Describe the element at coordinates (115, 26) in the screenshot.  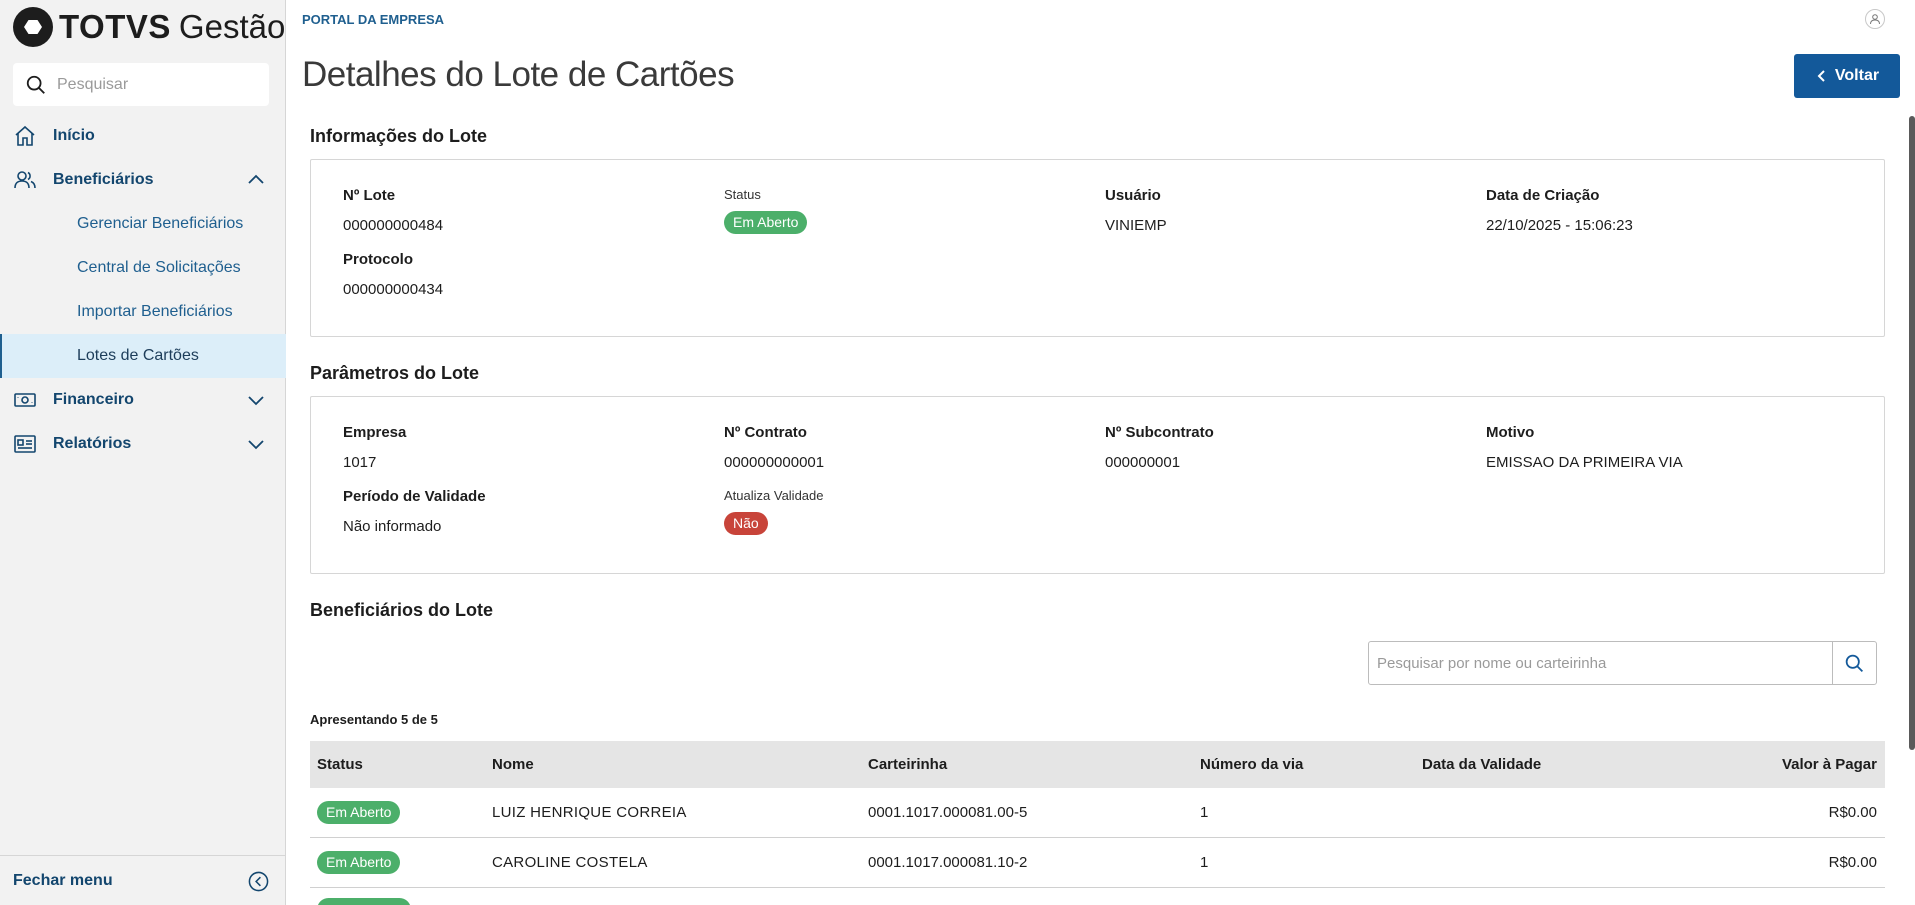
I see `brand-name: TOTVS` at that location.